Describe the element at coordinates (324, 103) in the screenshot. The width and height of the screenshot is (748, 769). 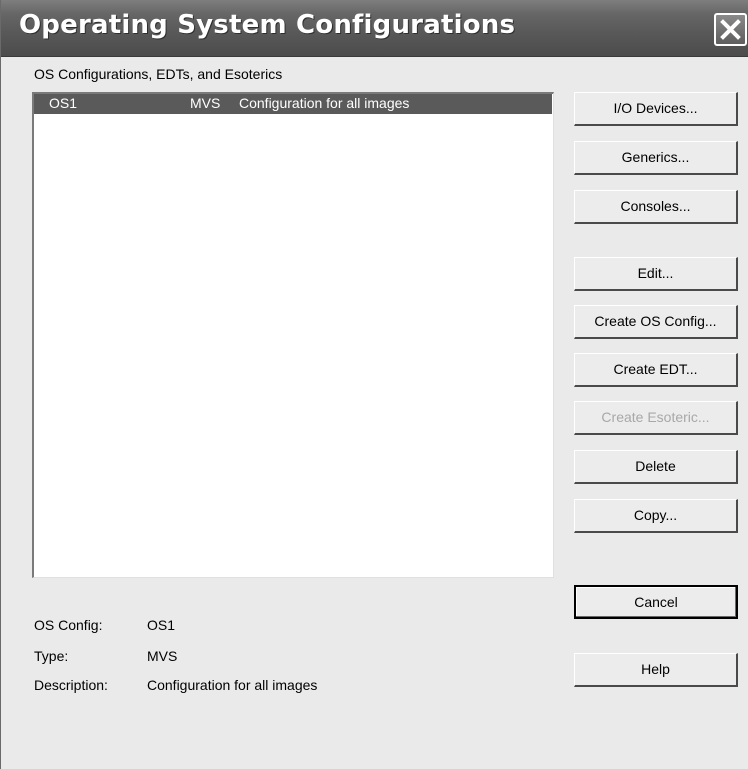
I see `list-item-description: Configuration for all images` at that location.